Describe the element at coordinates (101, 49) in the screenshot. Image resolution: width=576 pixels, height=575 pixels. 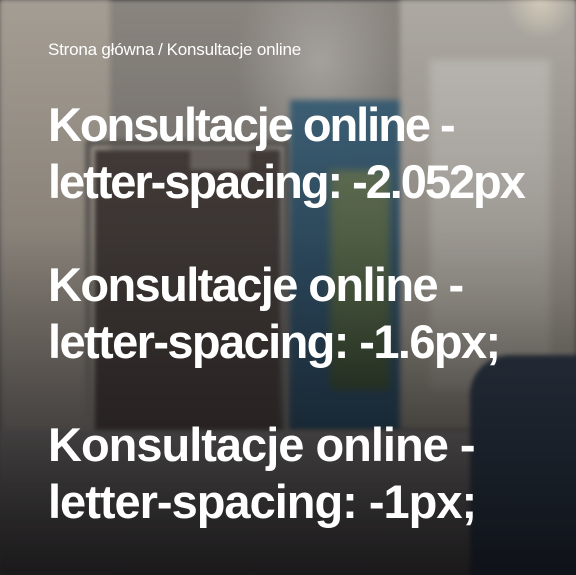
I see `breadcrumb-home-link: Strona główna` at that location.